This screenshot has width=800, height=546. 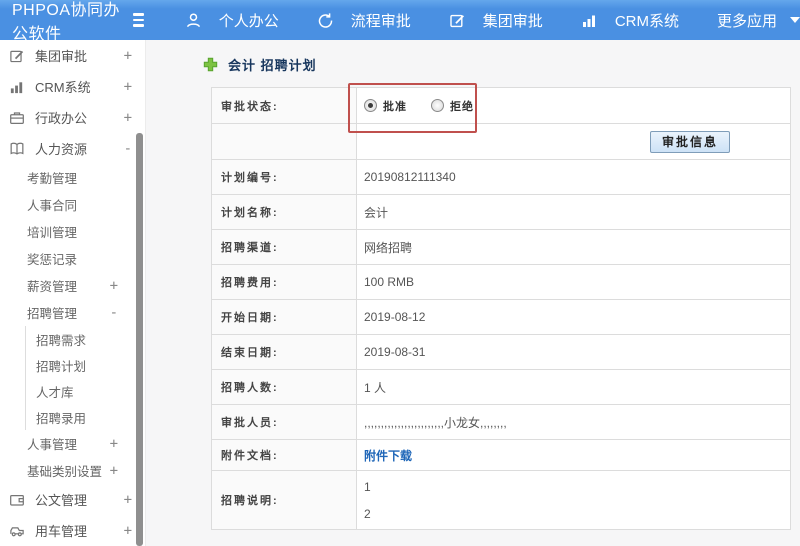 What do you see at coordinates (501, 387) in the screenshot?
I see `row-headcount: 招聘人数: 1 人` at bounding box center [501, 387].